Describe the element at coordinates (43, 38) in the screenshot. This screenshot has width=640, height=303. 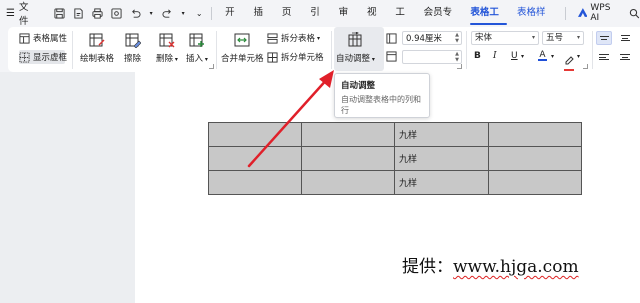
I see `table-properties-button: 表格属性` at that location.